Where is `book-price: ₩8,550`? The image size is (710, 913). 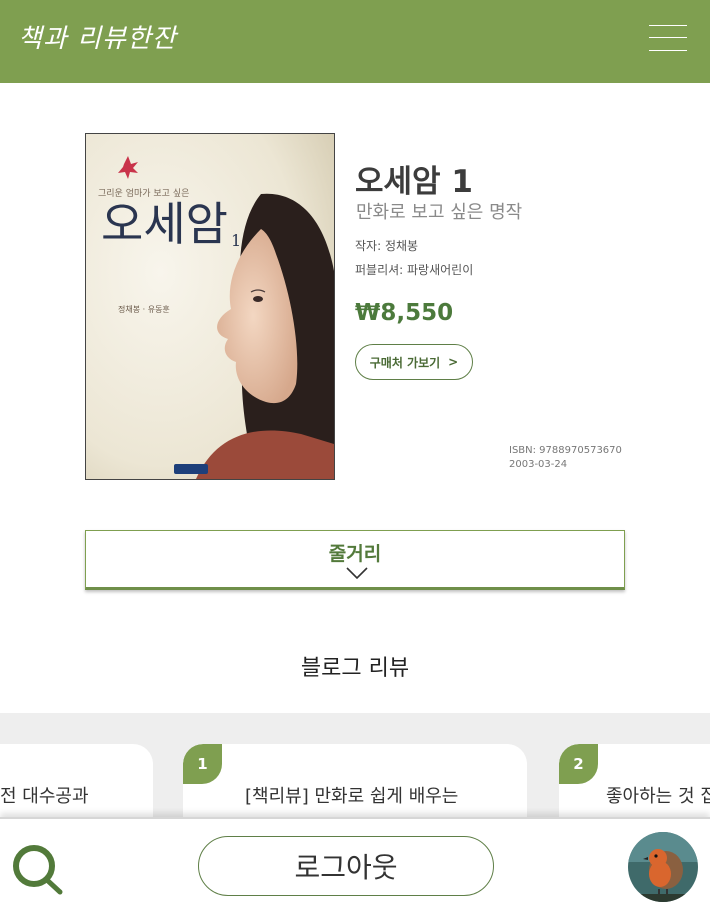
book-price: ₩8,550 is located at coordinates (404, 313).